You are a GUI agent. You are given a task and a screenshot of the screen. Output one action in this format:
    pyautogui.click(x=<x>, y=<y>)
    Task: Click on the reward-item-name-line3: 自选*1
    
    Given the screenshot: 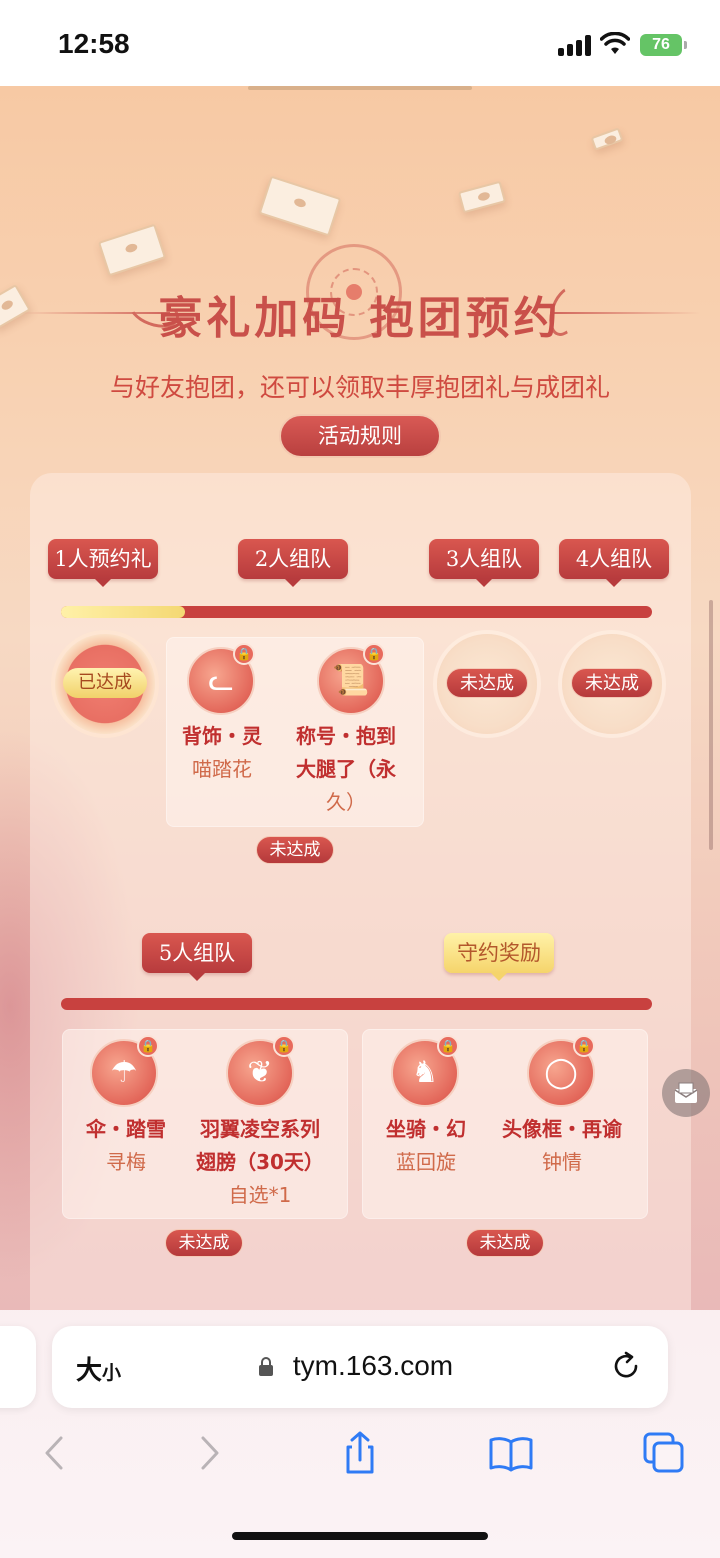 What is the action you would take?
    pyautogui.click(x=260, y=1195)
    